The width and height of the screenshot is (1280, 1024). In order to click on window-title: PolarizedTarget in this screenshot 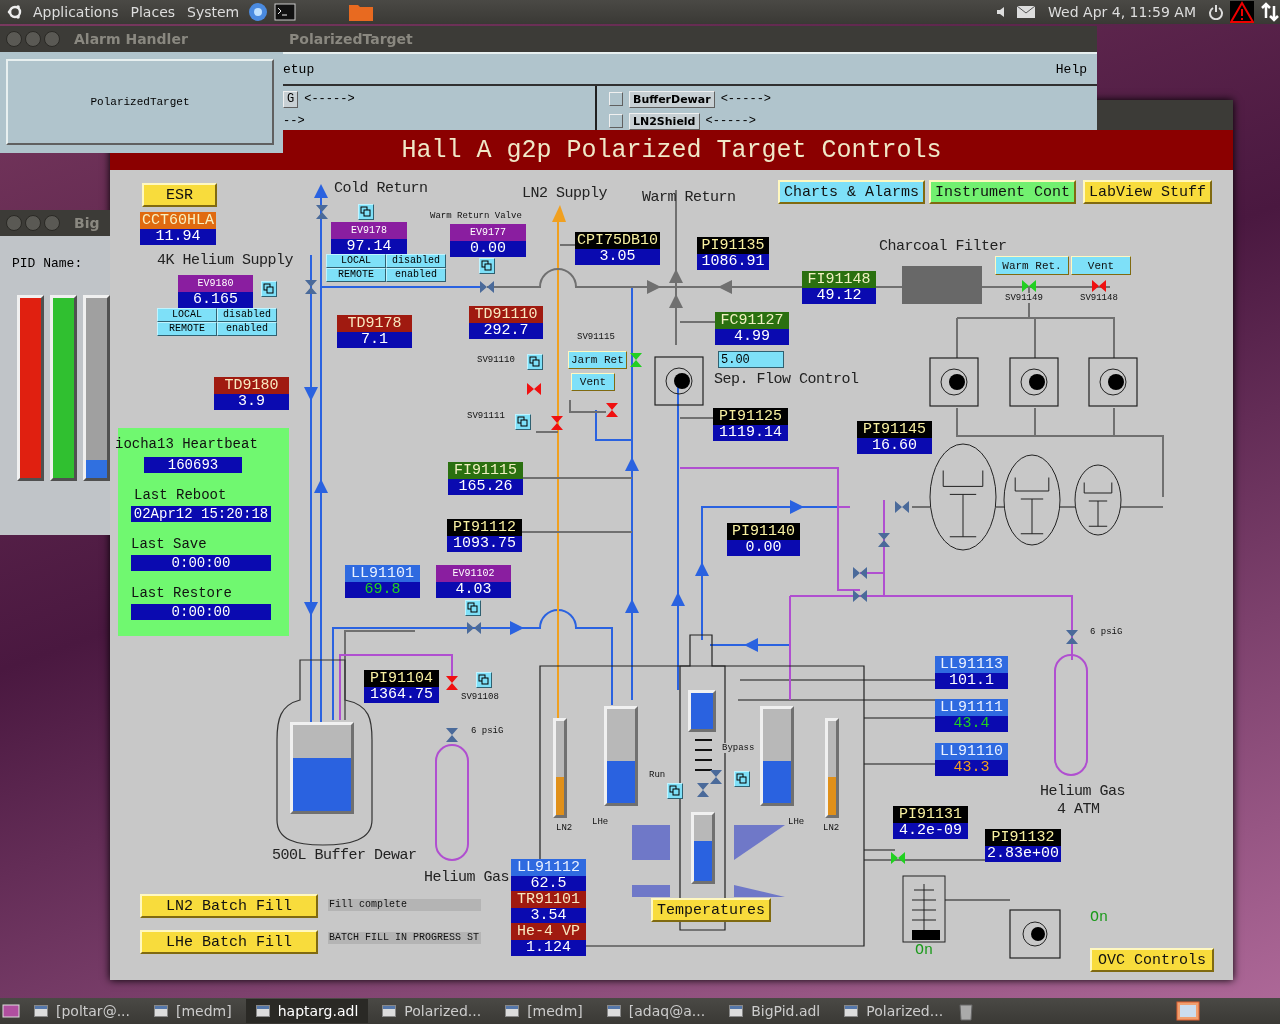, I will do `click(351, 39)`.